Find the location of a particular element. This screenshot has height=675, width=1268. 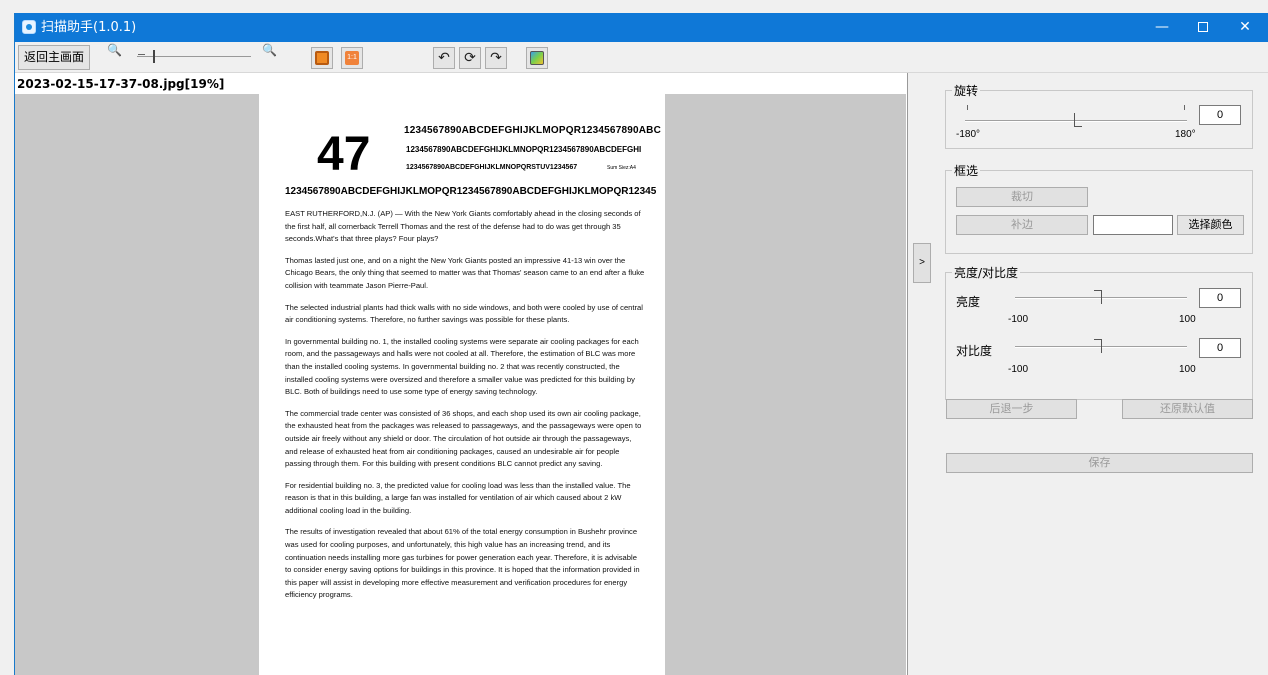

contrast-label: 对比度 is located at coordinates (974, 351).